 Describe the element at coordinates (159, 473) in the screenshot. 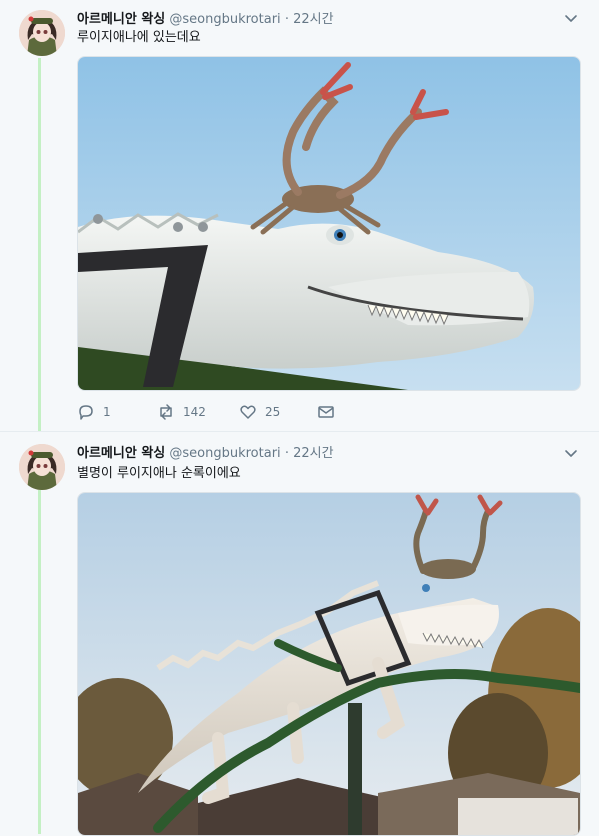

I see `tweet-text: 별명이 루이지애나 순록이에요` at that location.